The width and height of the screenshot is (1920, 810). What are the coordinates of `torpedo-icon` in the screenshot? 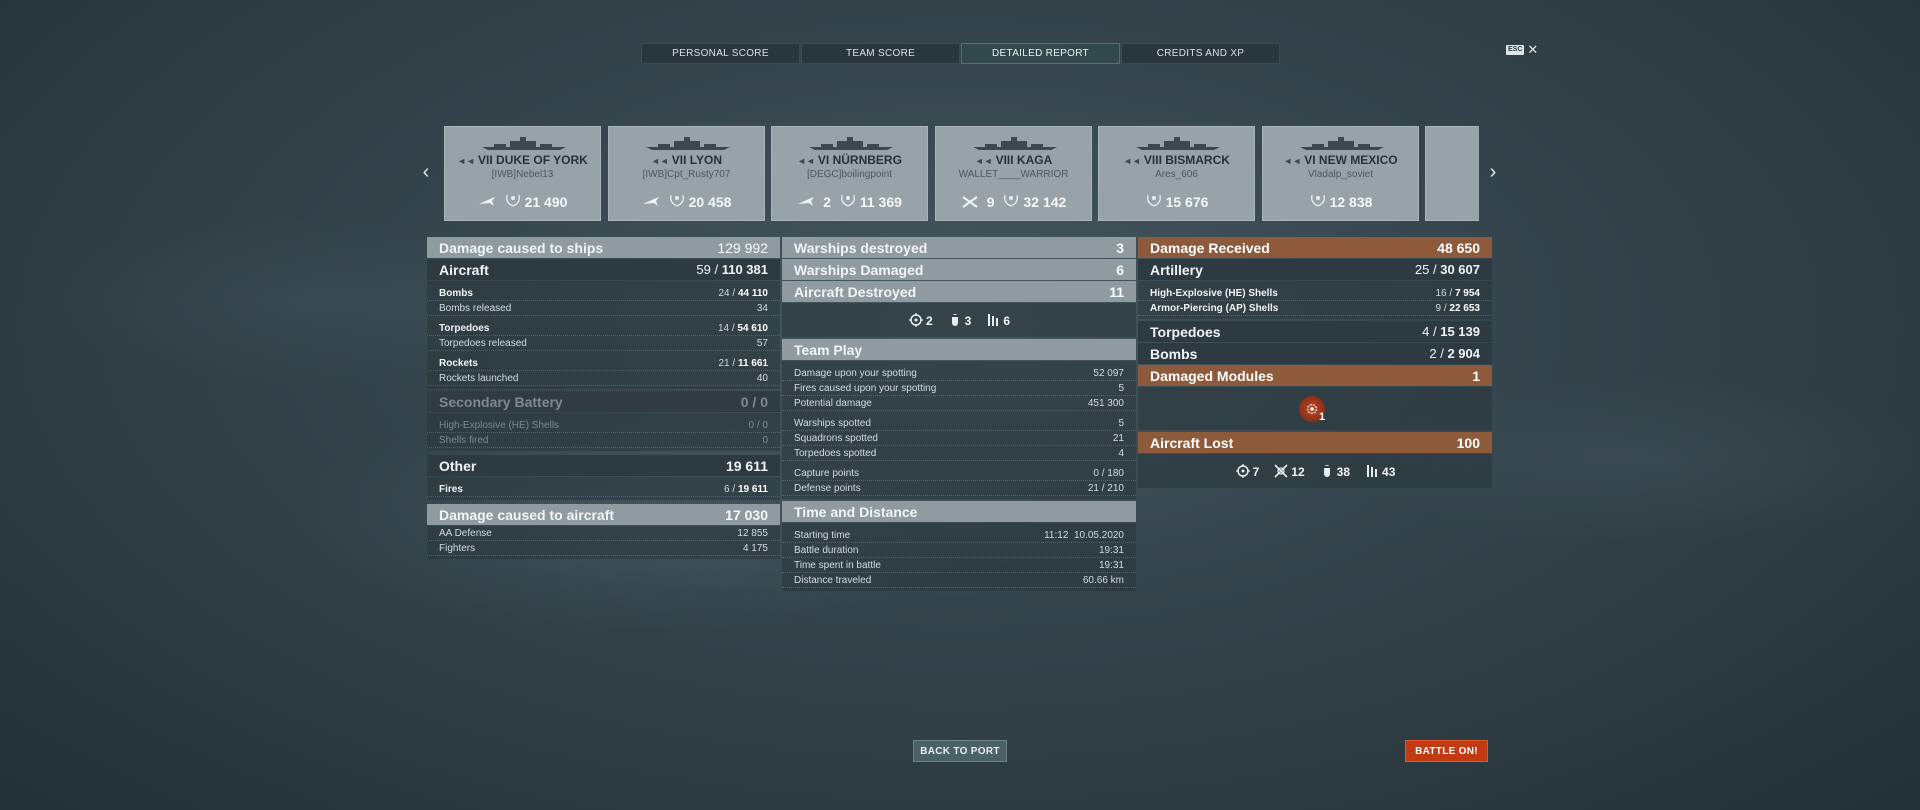 It's located at (993, 320).